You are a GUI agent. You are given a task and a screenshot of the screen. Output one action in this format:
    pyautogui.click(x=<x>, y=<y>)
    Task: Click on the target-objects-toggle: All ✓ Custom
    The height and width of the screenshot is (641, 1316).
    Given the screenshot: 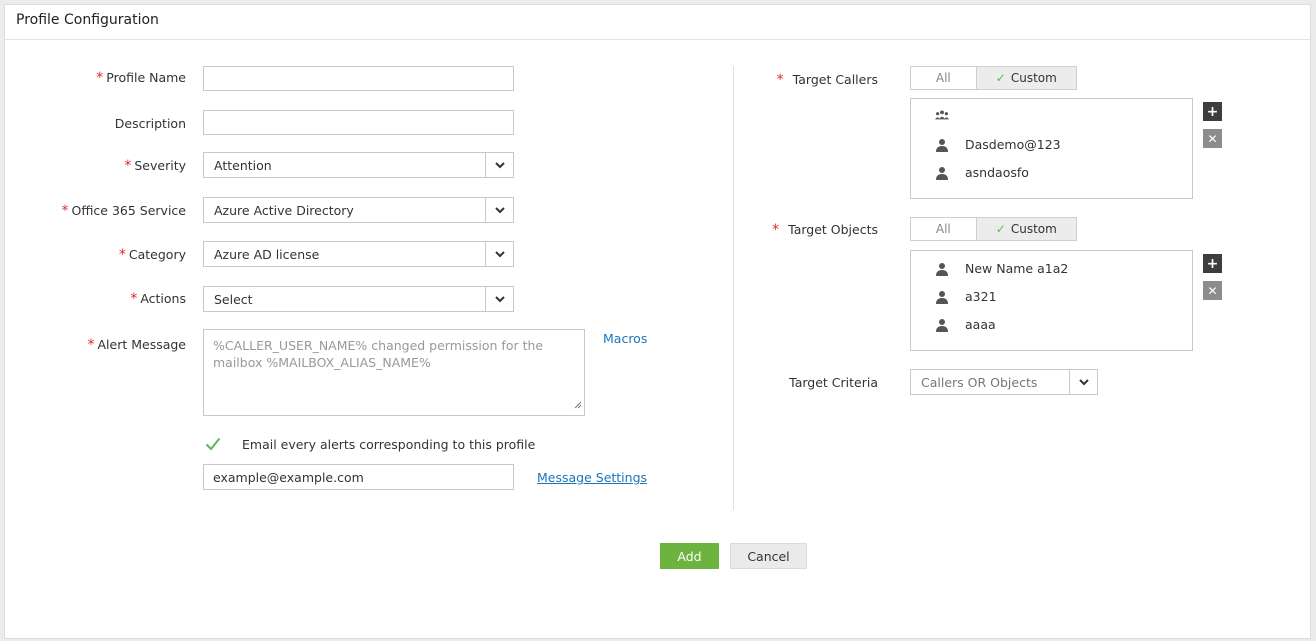 What is the action you would take?
    pyautogui.click(x=993, y=229)
    